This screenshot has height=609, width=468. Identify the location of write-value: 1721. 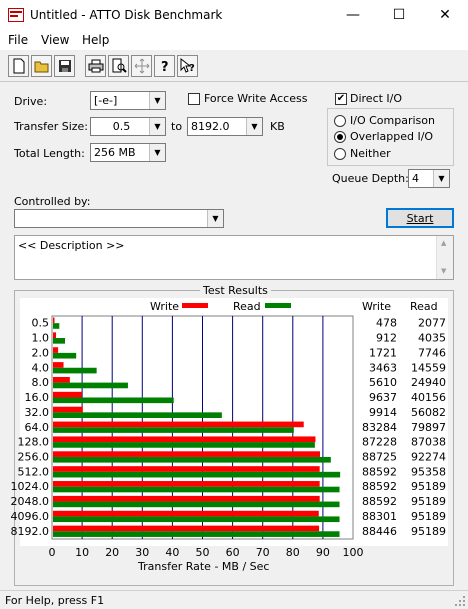
(383, 352).